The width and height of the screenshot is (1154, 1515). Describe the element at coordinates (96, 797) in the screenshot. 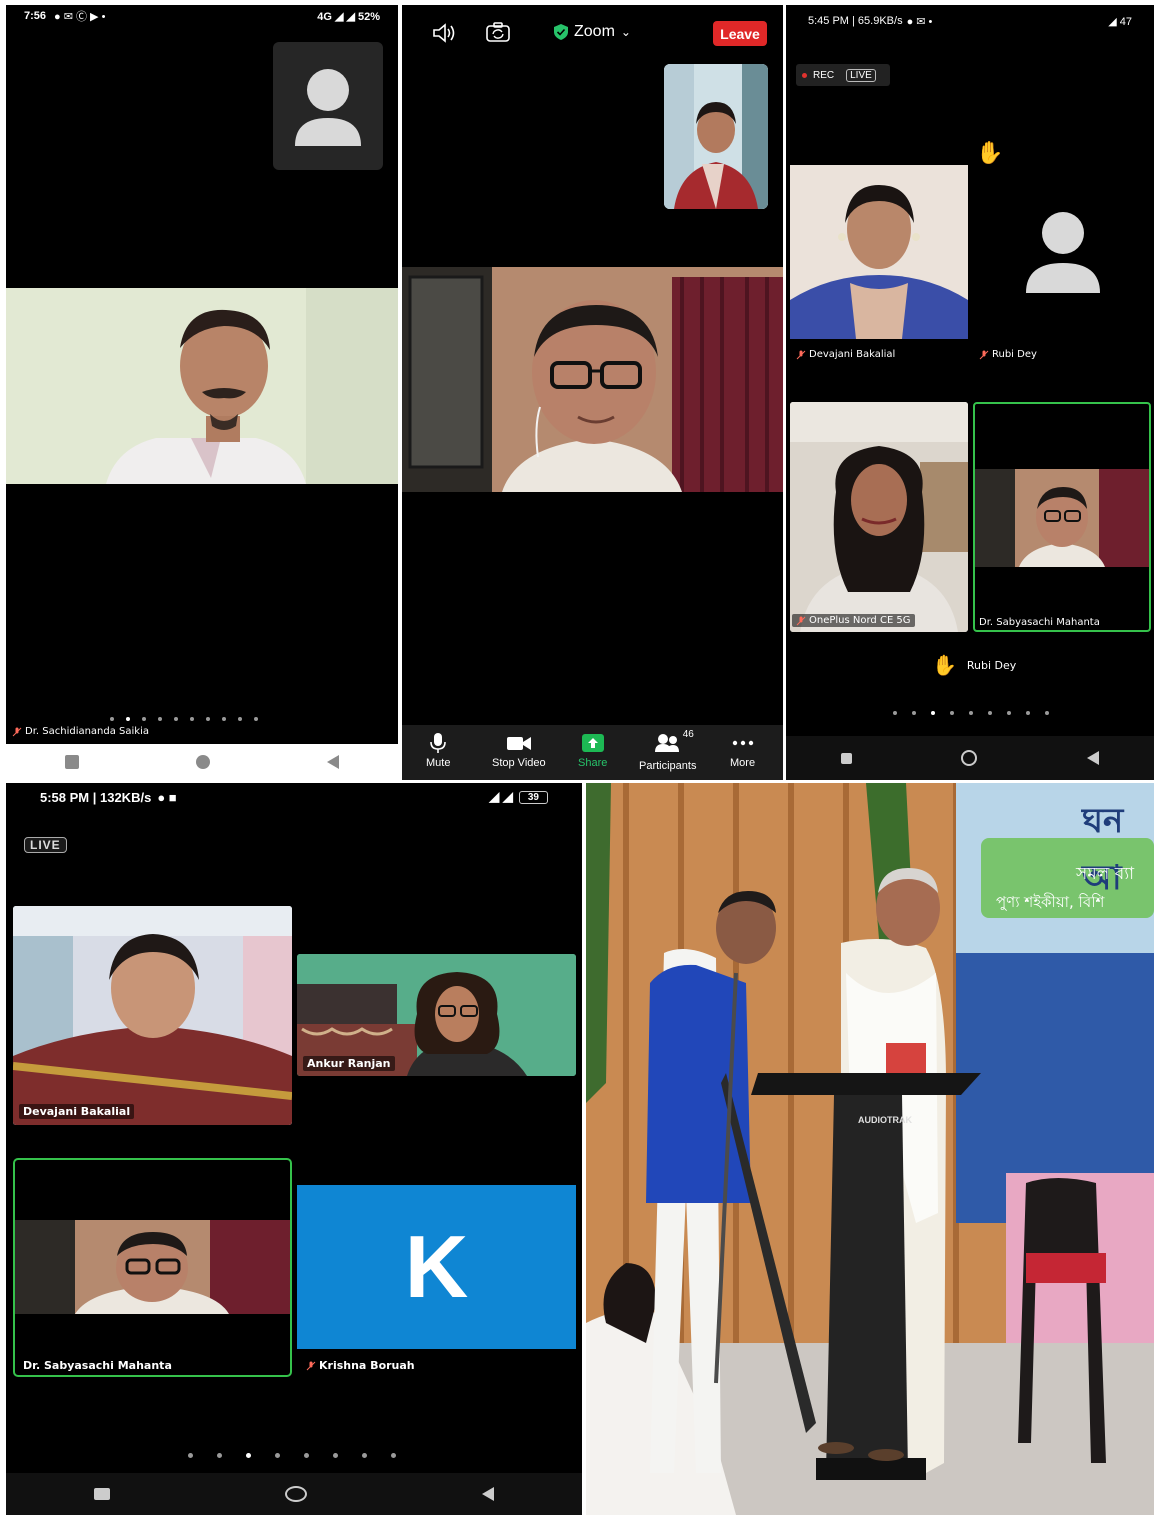

I see `status-time: 5:58 PM | 132KB/s` at that location.